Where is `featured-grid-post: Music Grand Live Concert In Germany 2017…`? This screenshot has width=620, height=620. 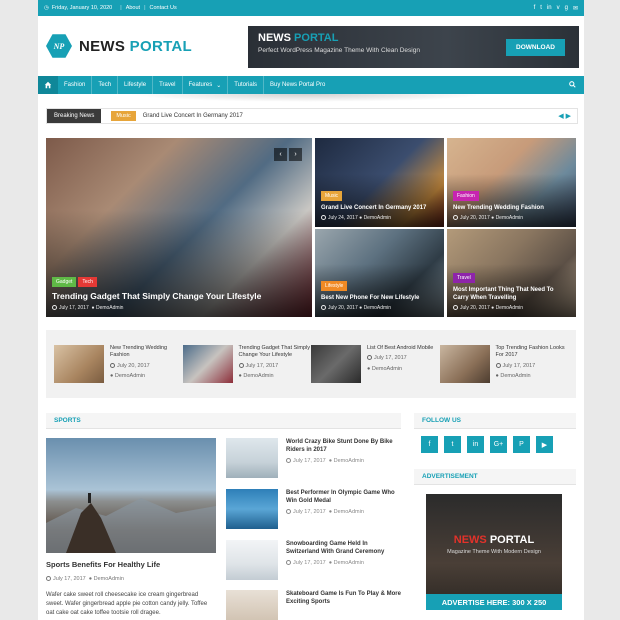 featured-grid-post: Music Grand Live Concert In Germany 2017… is located at coordinates (379, 182).